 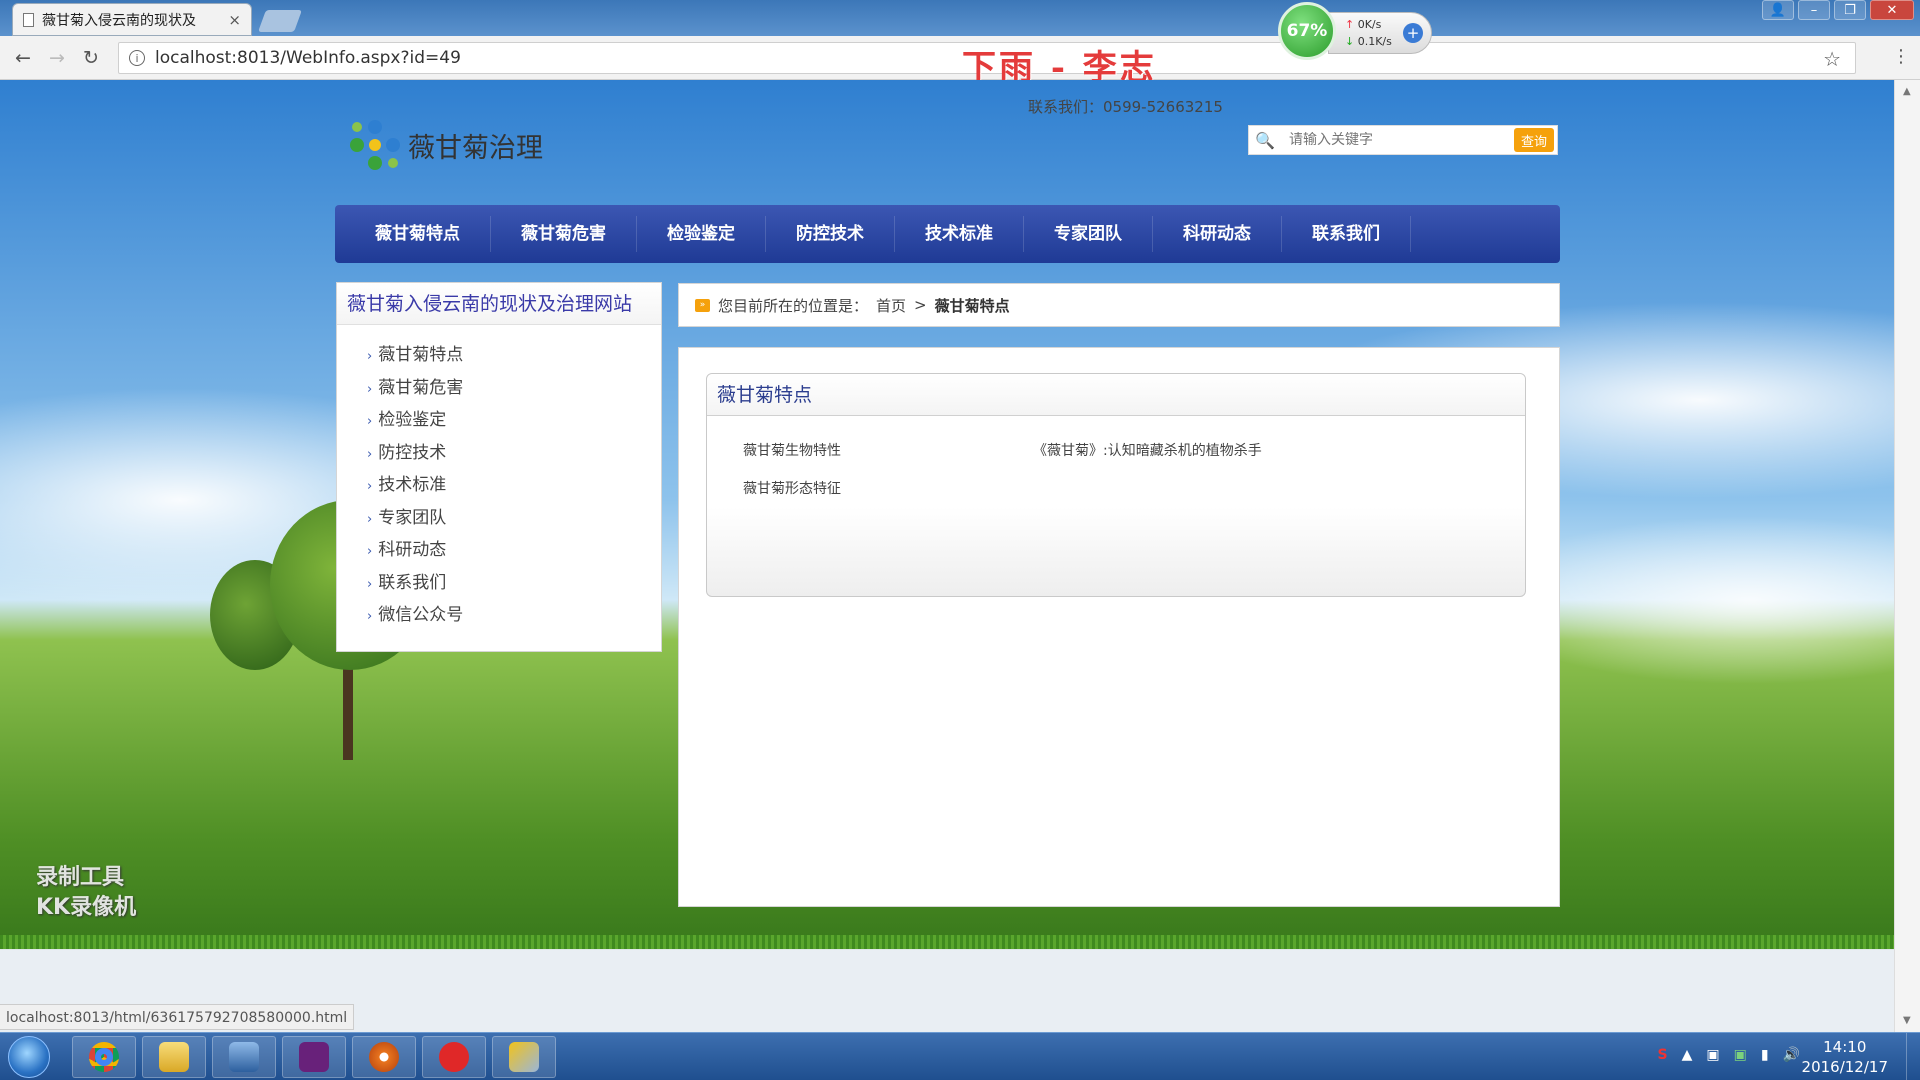 I want to click on site-logo: 薇甘菊治理, so click(x=446, y=145).